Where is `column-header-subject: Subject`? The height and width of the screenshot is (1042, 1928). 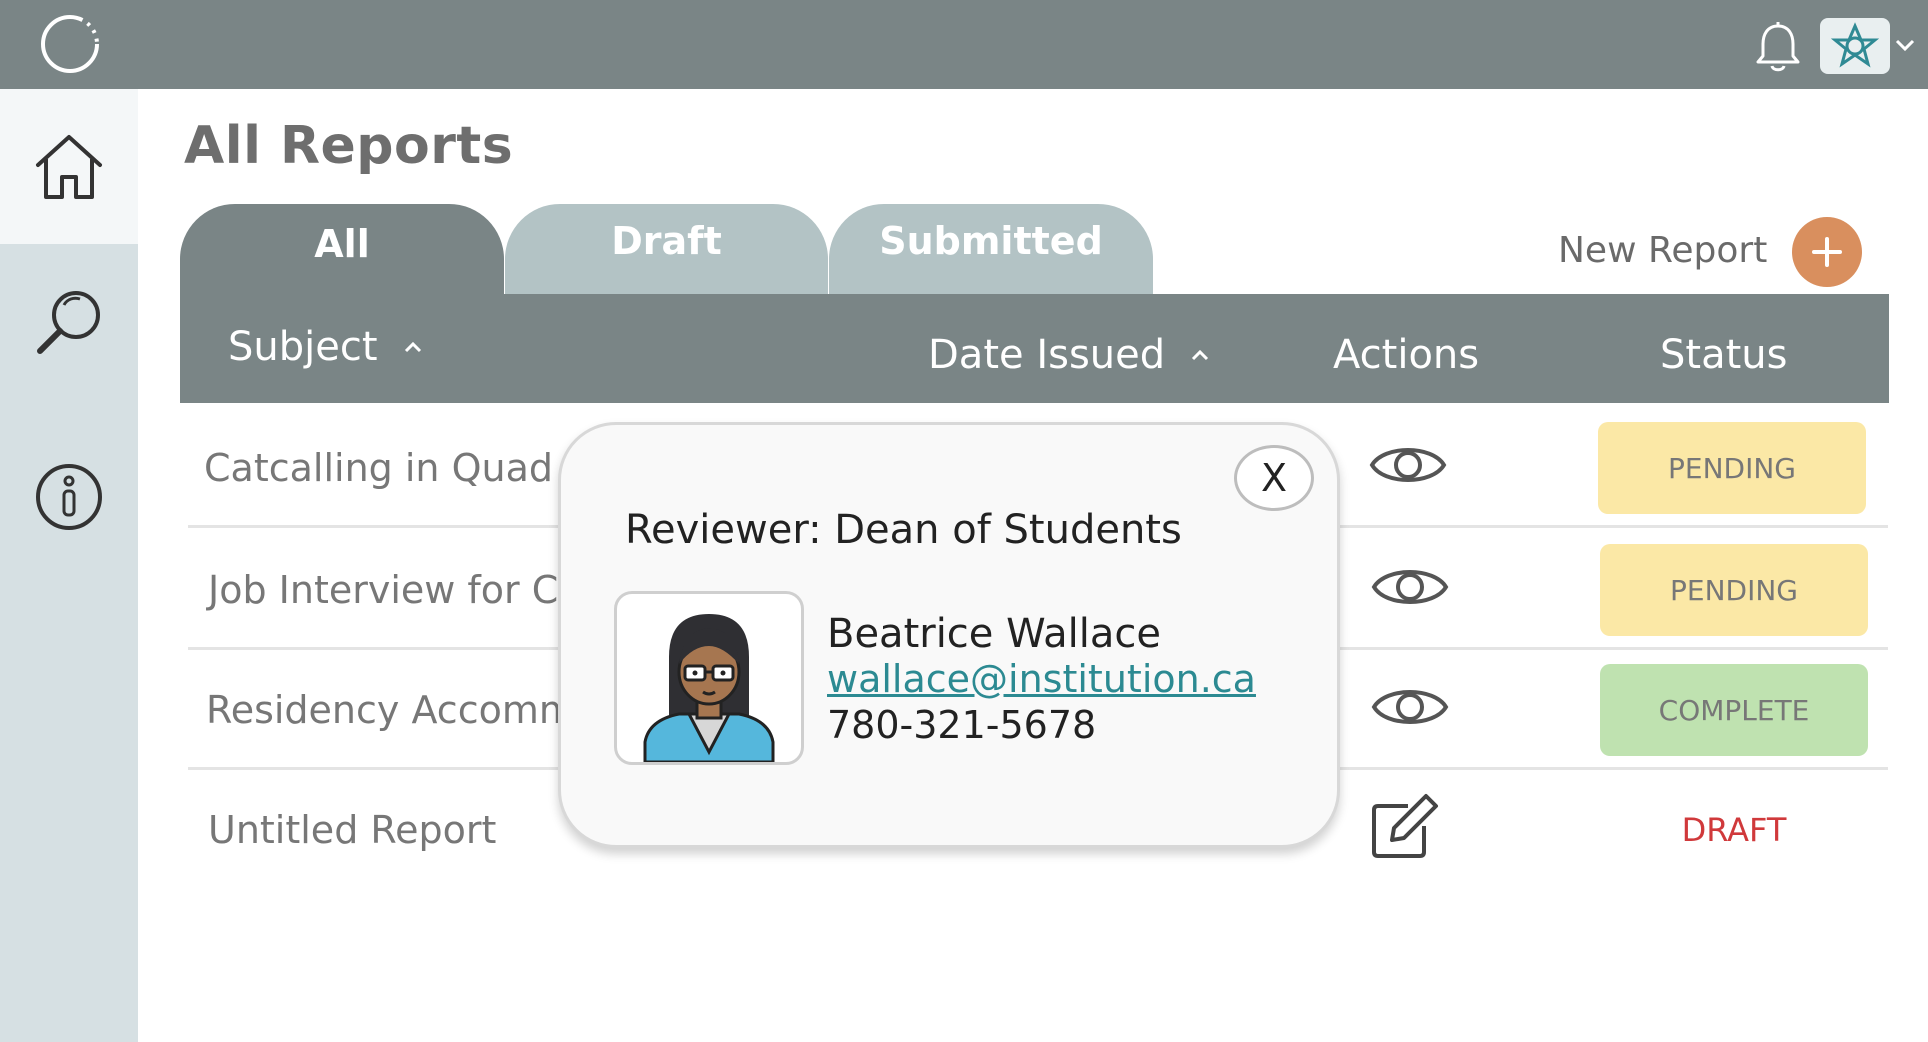
column-header-subject: Subject is located at coordinates (327, 347).